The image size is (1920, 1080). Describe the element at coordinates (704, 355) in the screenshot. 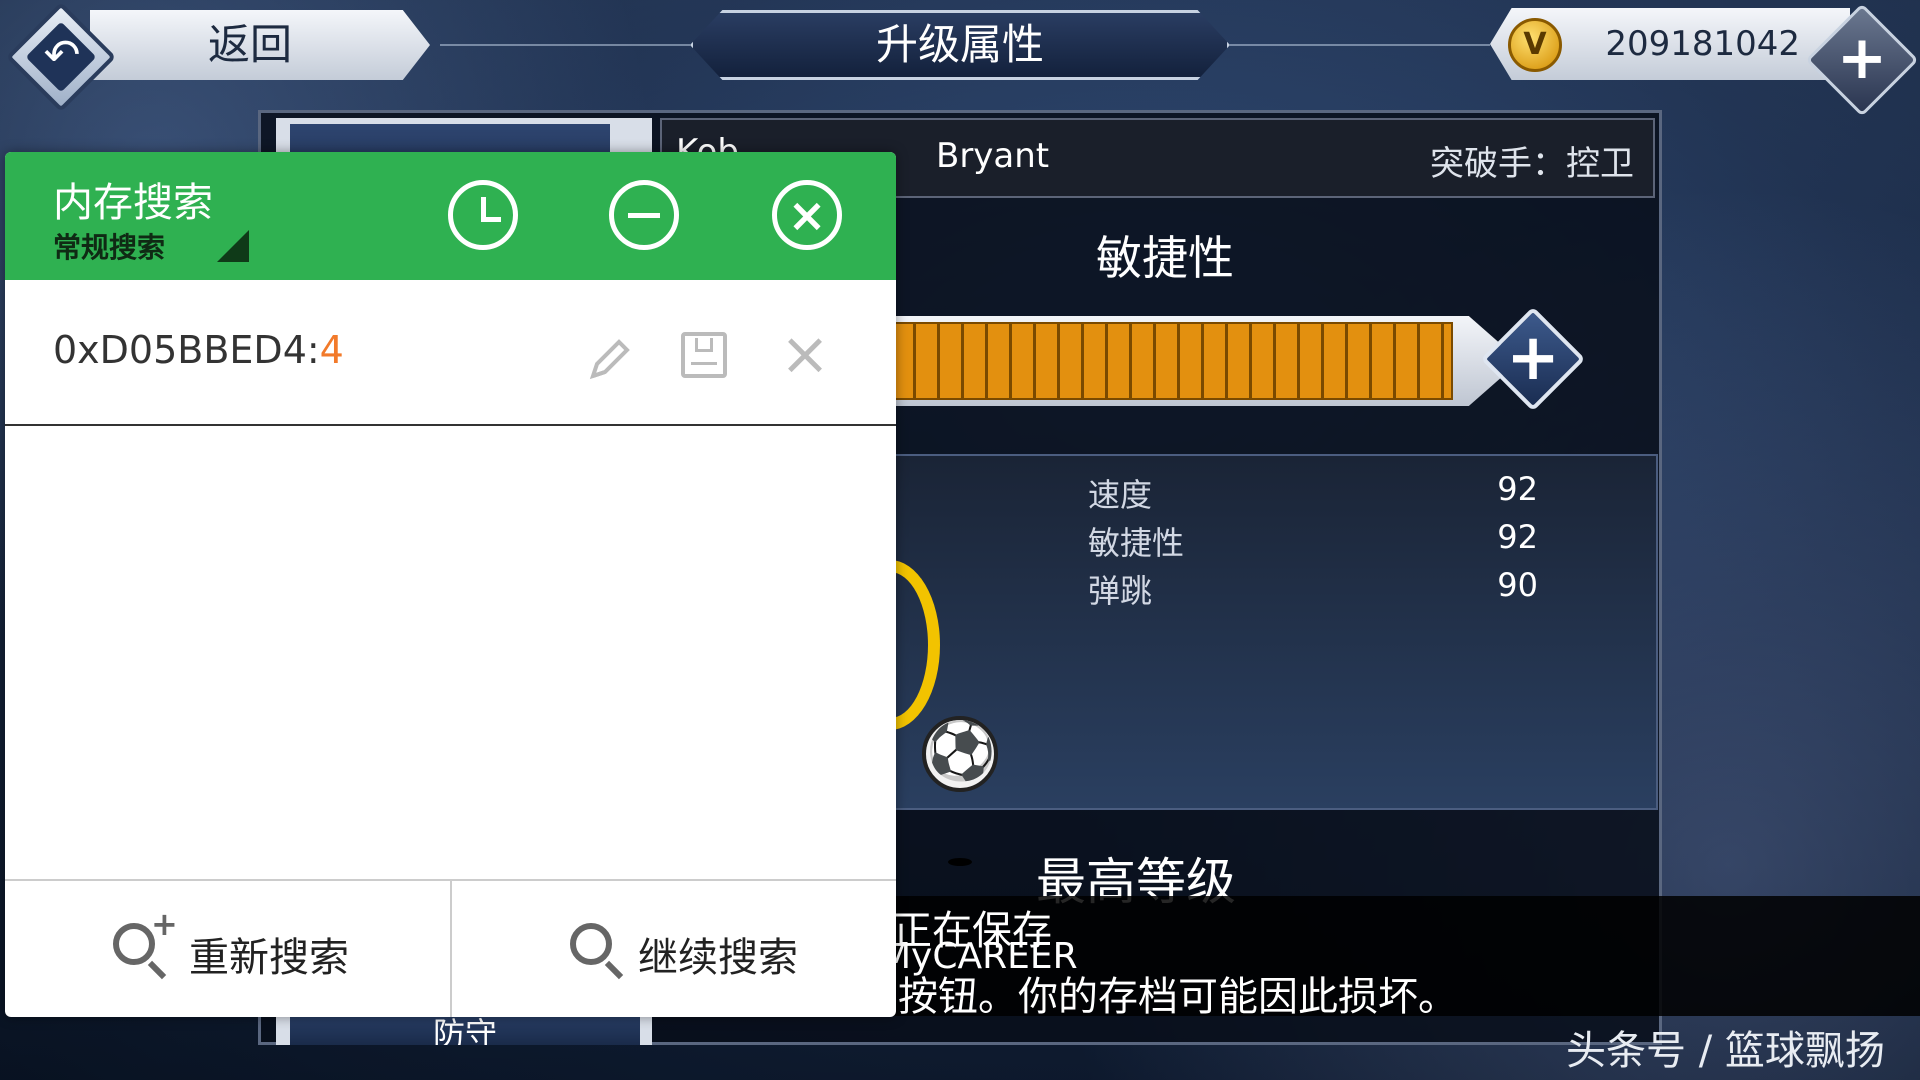

I see `save-icon` at that location.